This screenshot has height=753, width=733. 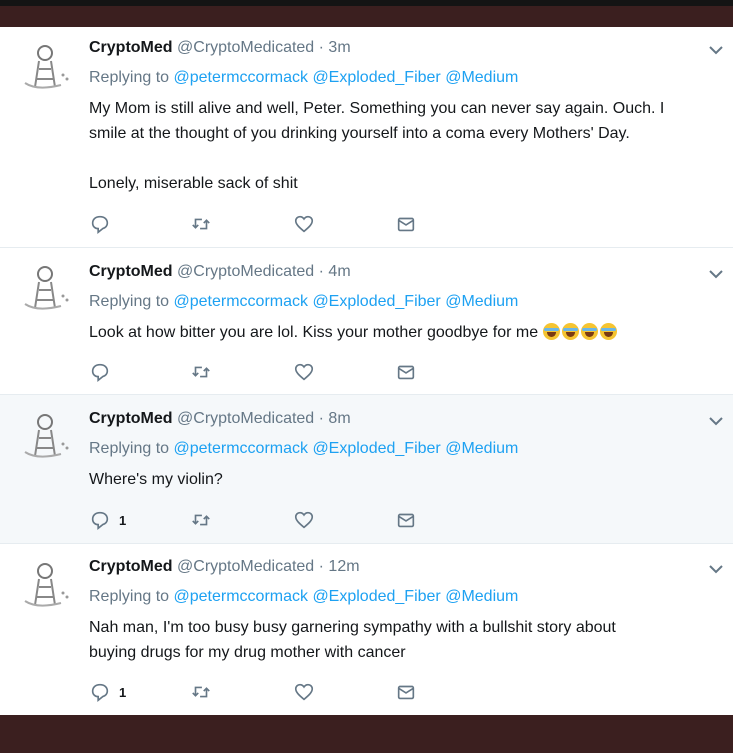 What do you see at coordinates (399, 158) in the screenshot?
I see `tweet-text-line` at bounding box center [399, 158].